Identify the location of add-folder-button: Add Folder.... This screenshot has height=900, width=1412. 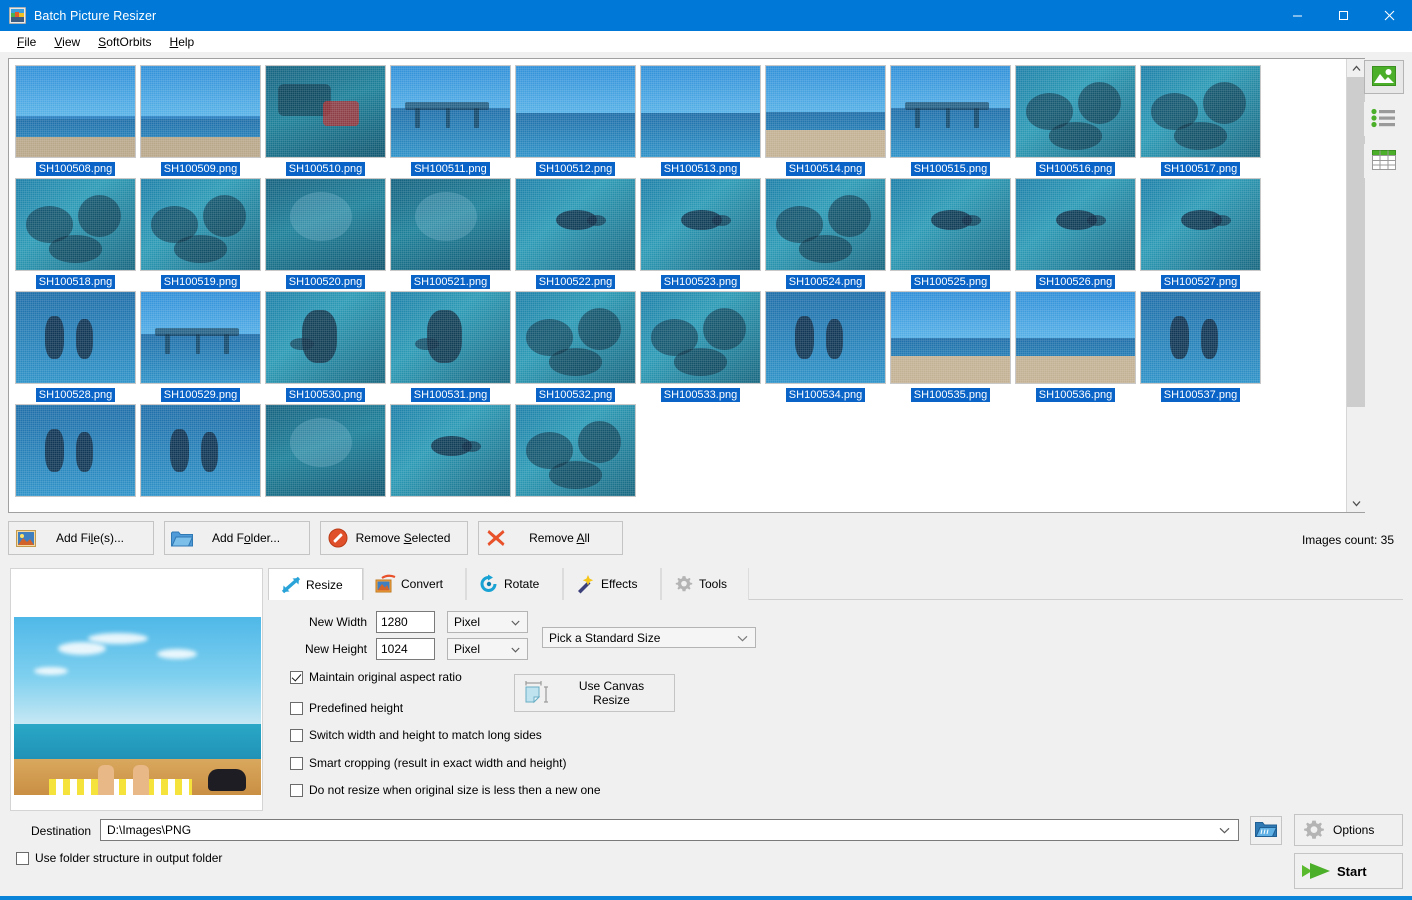
(237, 538).